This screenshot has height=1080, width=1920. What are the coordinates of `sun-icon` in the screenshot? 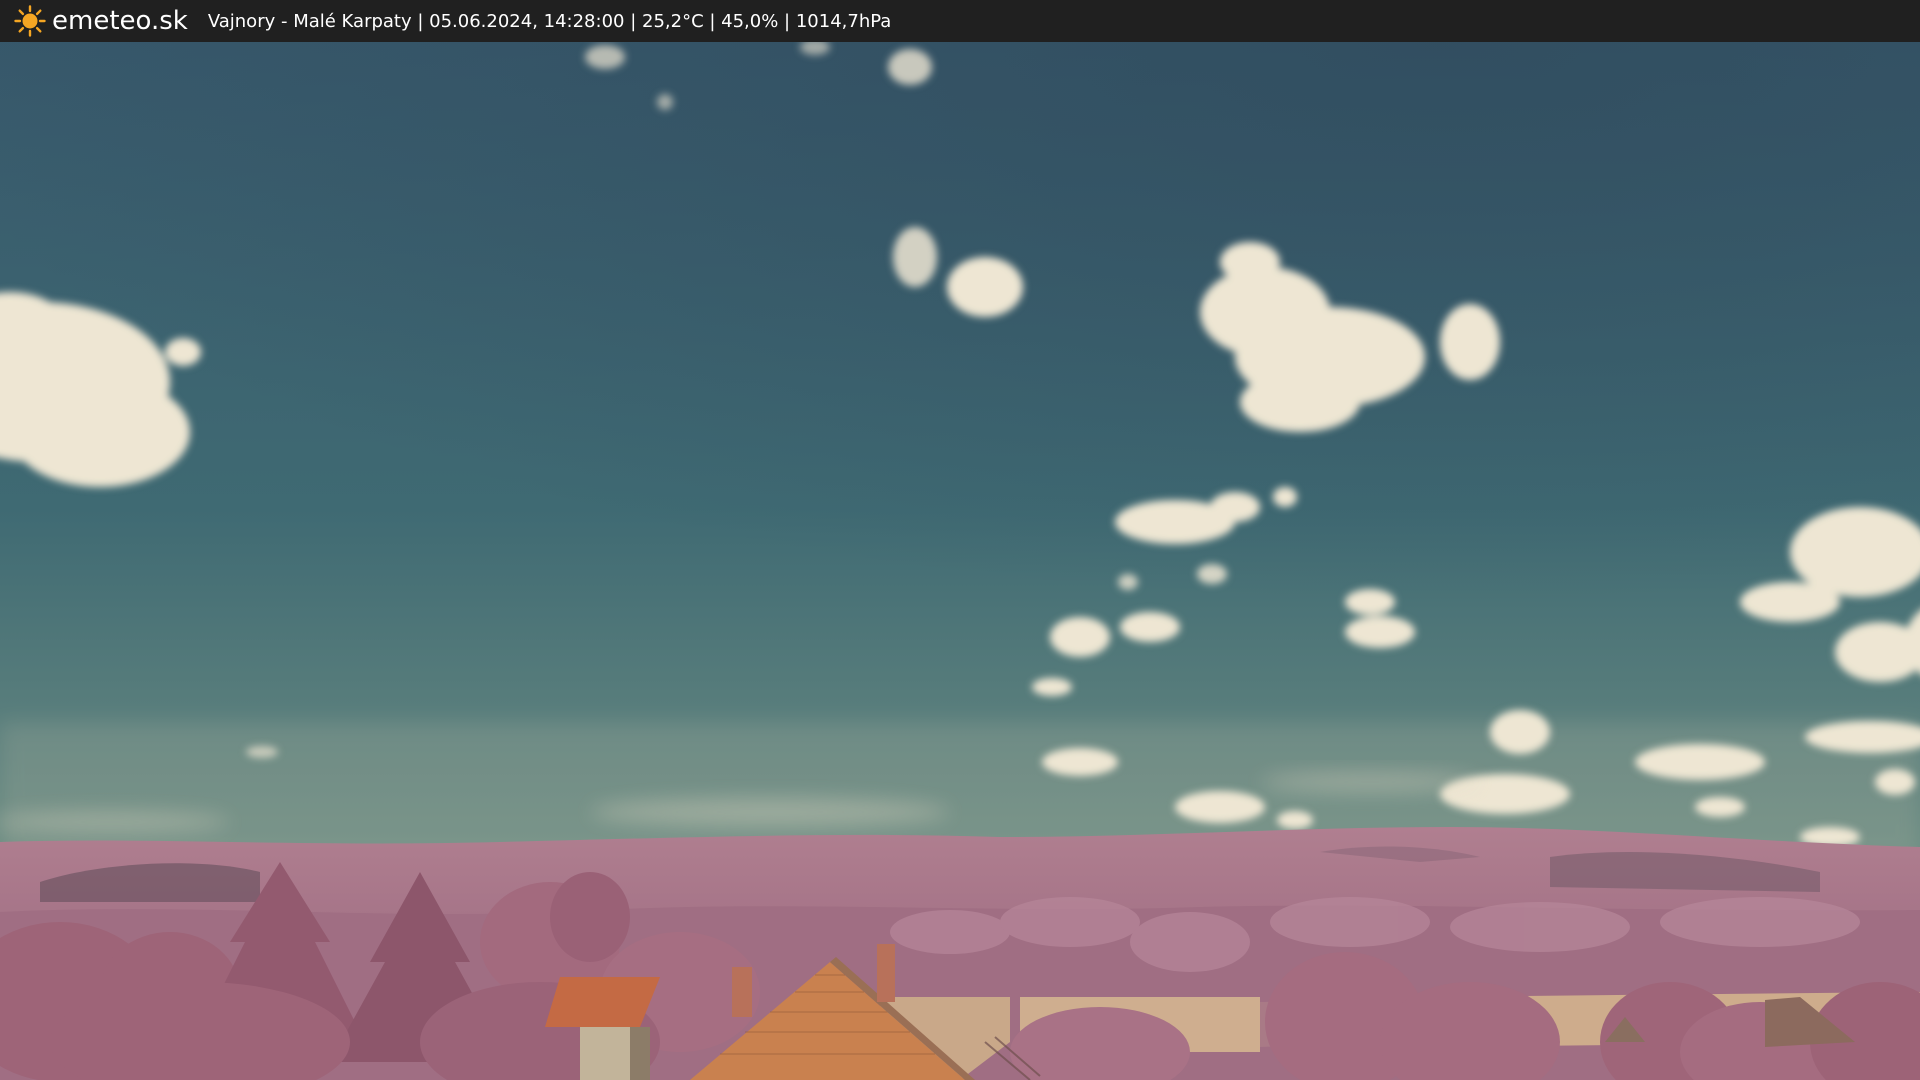 It's located at (30, 21).